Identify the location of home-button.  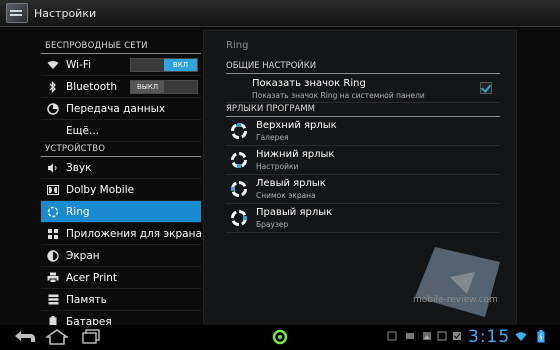
(57, 337).